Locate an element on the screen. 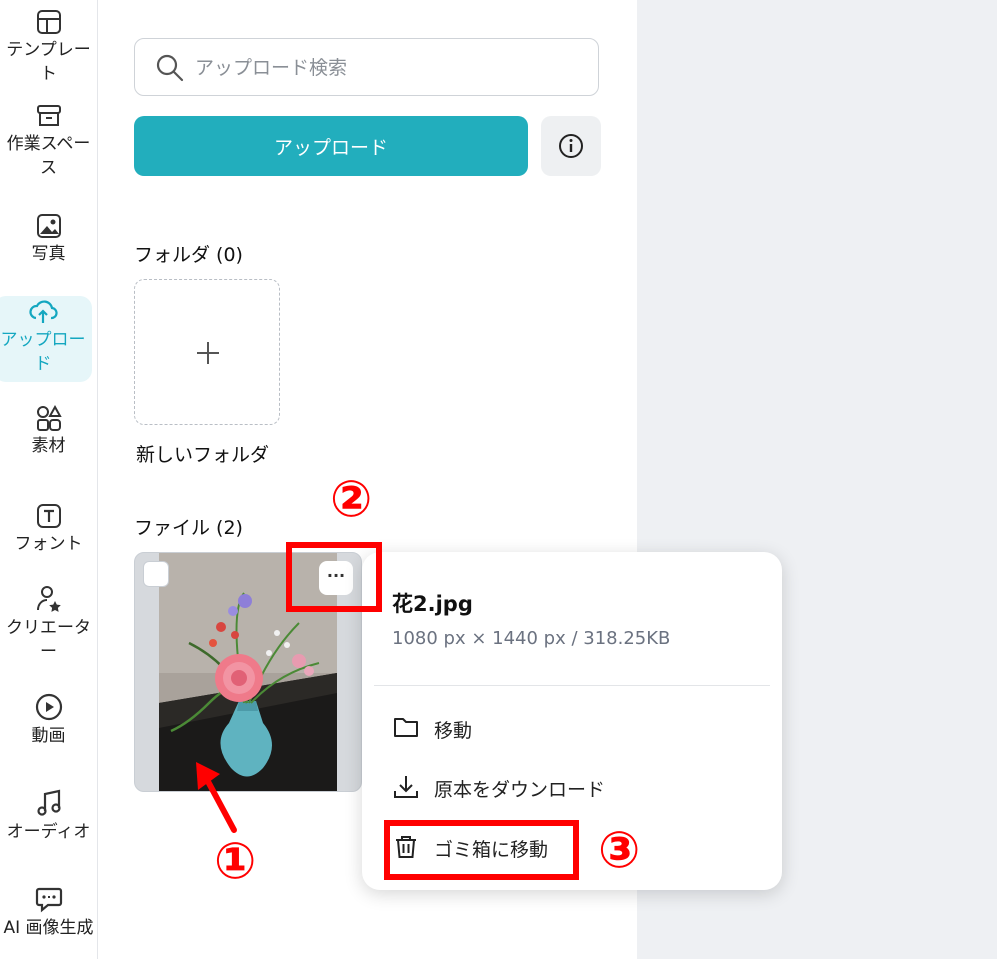  nav-ai-image: AI 画像生成 is located at coordinates (48, 912).